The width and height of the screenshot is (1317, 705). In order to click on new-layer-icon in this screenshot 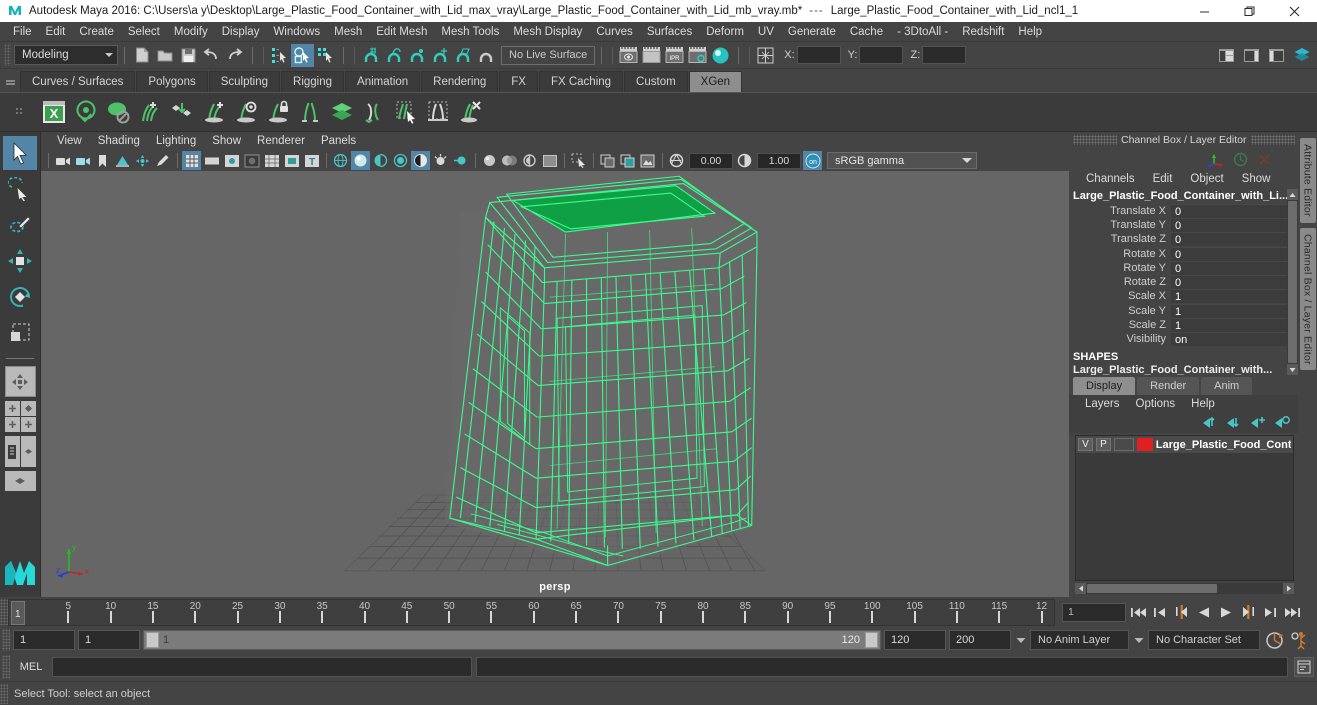, I will do `click(1257, 423)`.